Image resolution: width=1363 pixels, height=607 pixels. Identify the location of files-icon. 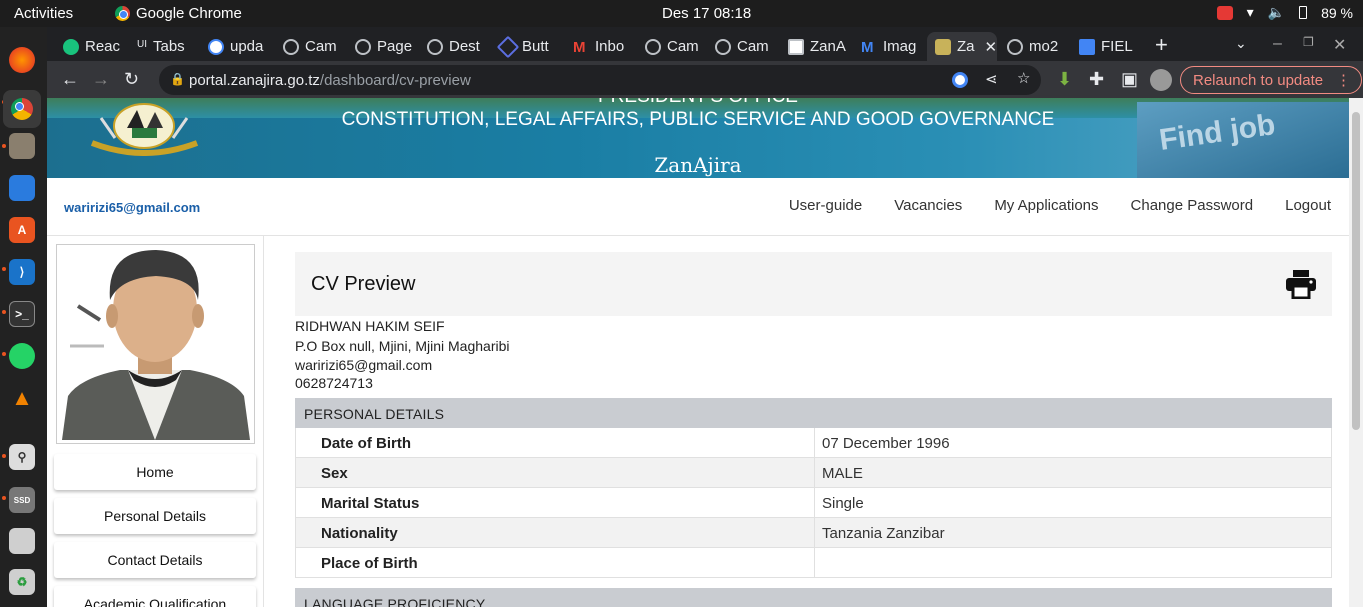
(22, 146).